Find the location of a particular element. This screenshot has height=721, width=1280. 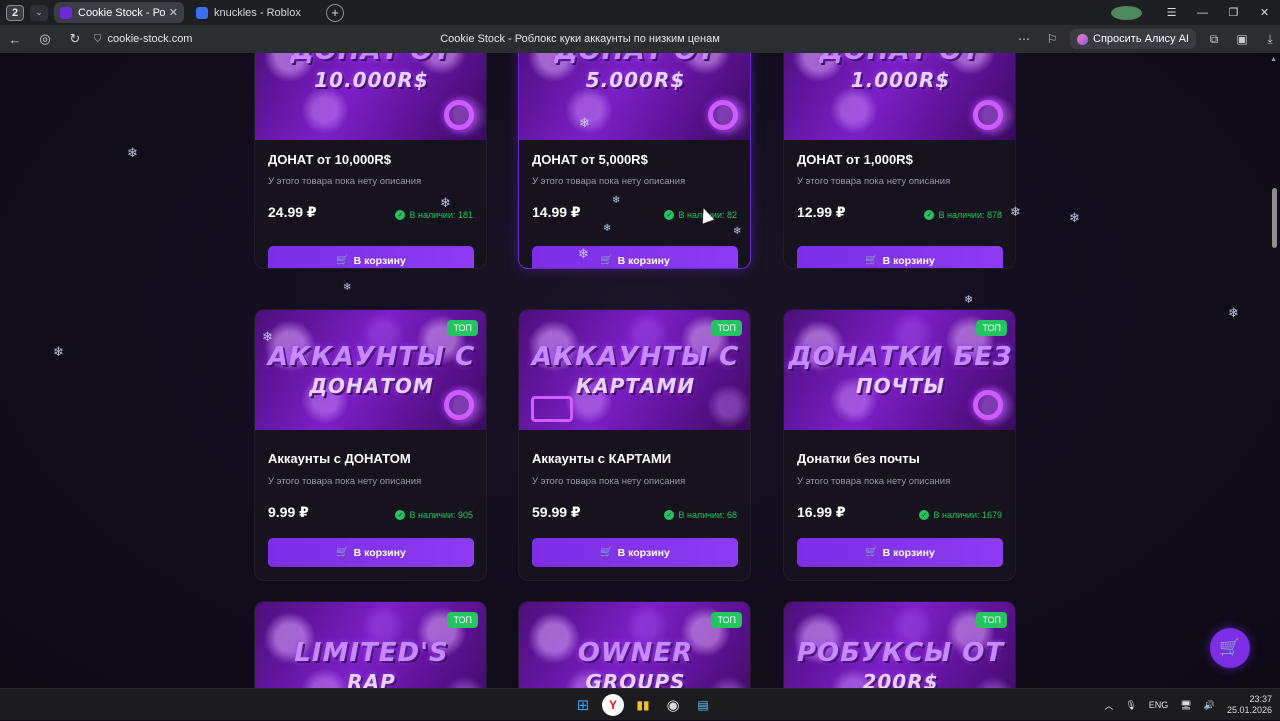

downloads-icon: ⤓ is located at coordinates (1270, 39).